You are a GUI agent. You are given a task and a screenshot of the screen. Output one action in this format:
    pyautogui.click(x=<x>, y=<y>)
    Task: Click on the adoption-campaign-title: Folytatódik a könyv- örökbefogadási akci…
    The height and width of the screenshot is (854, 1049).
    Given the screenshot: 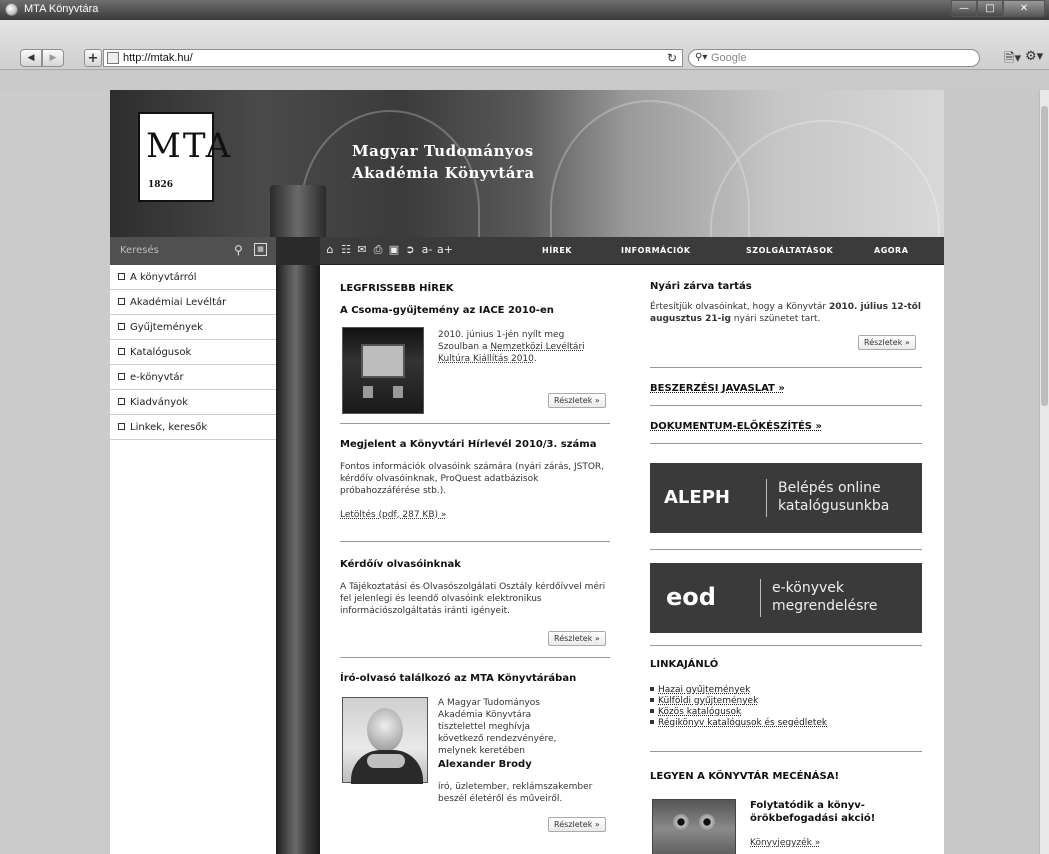 What is the action you would take?
    pyautogui.click(x=812, y=812)
    